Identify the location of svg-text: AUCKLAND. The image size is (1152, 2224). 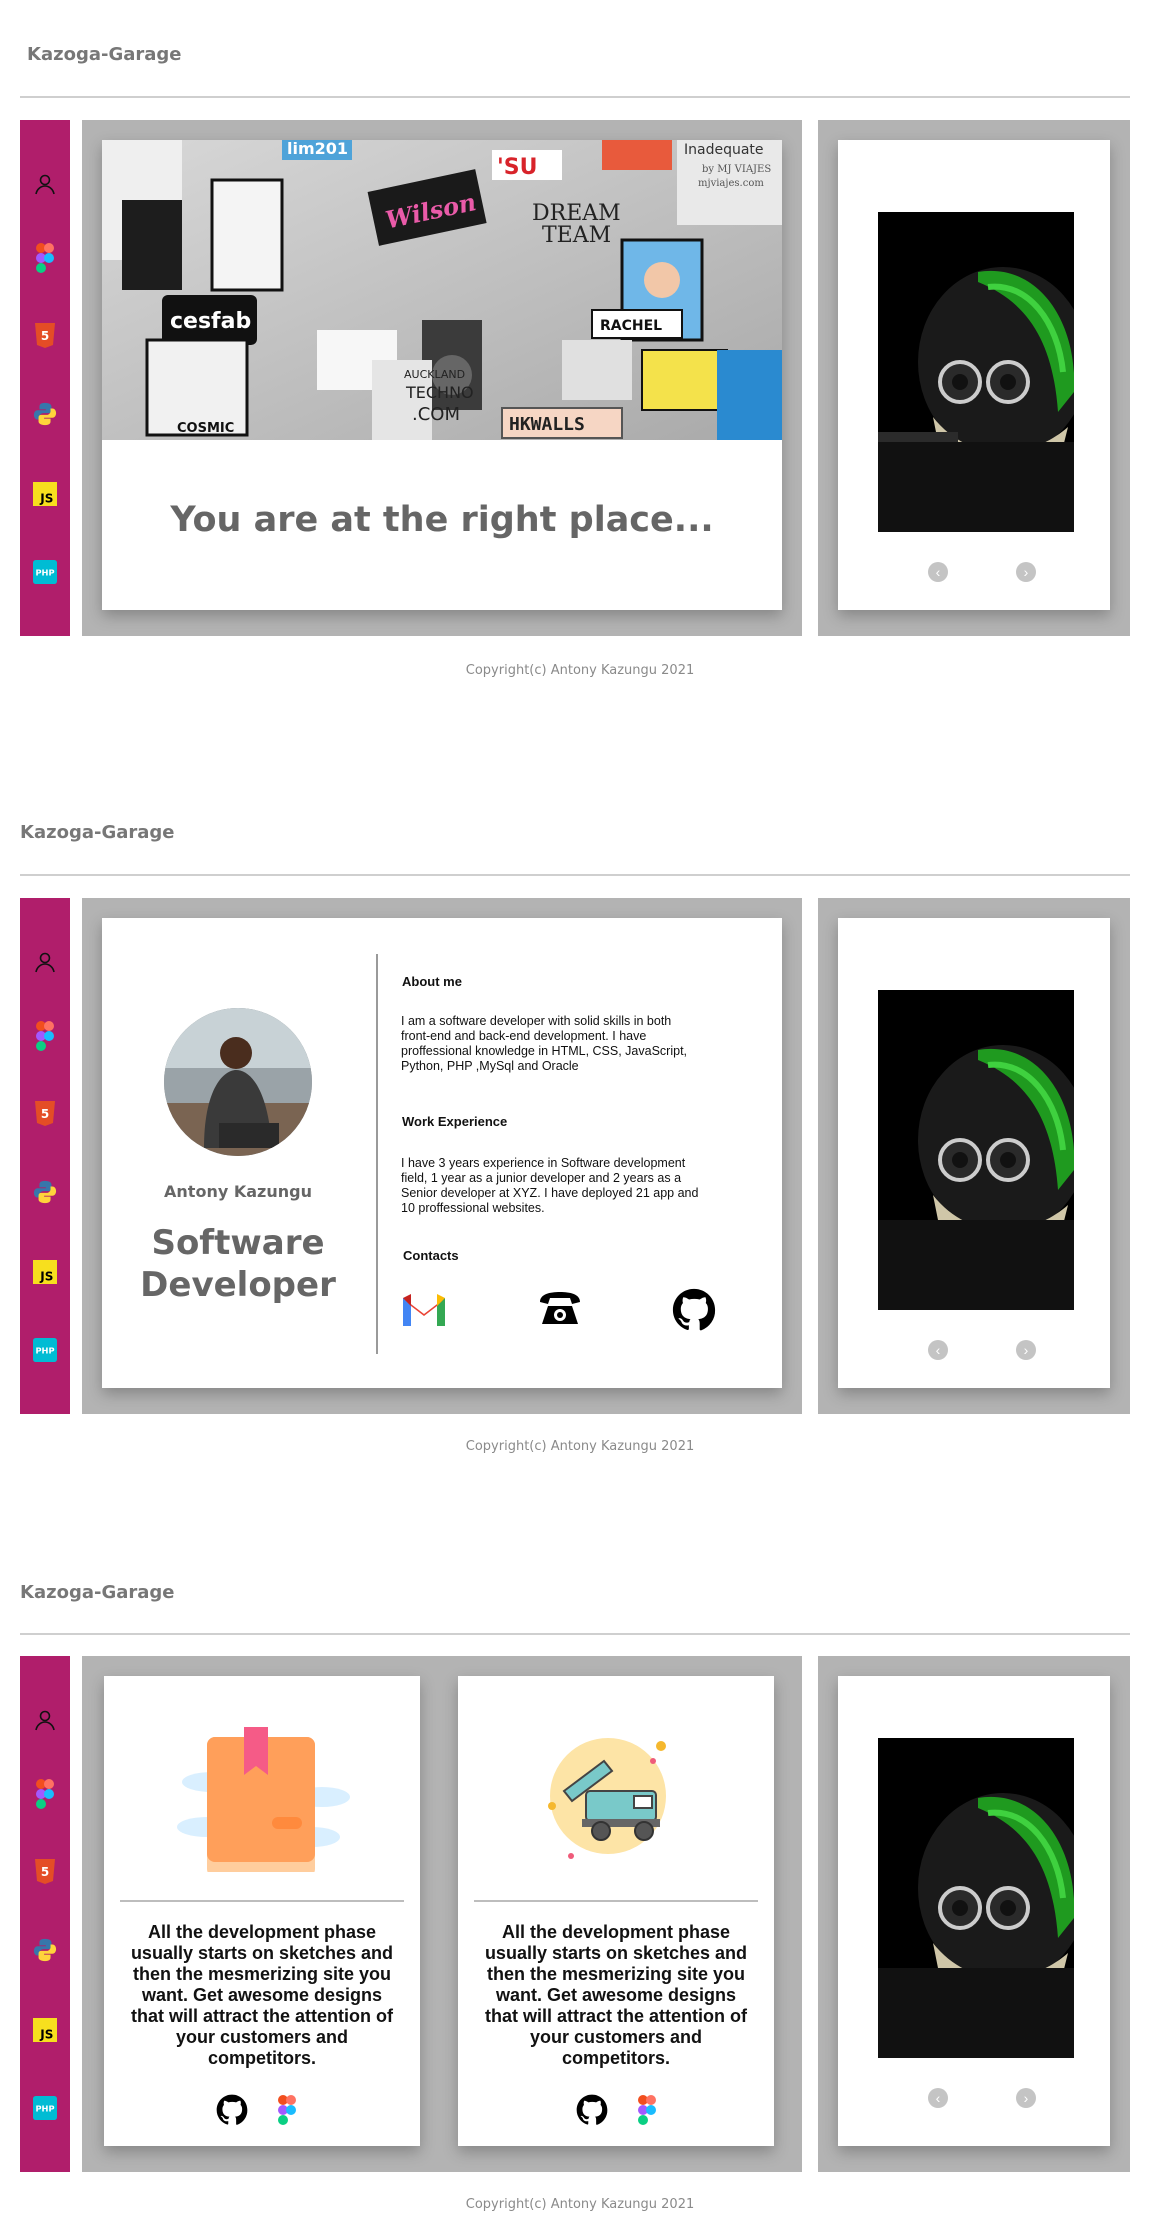
(434, 374).